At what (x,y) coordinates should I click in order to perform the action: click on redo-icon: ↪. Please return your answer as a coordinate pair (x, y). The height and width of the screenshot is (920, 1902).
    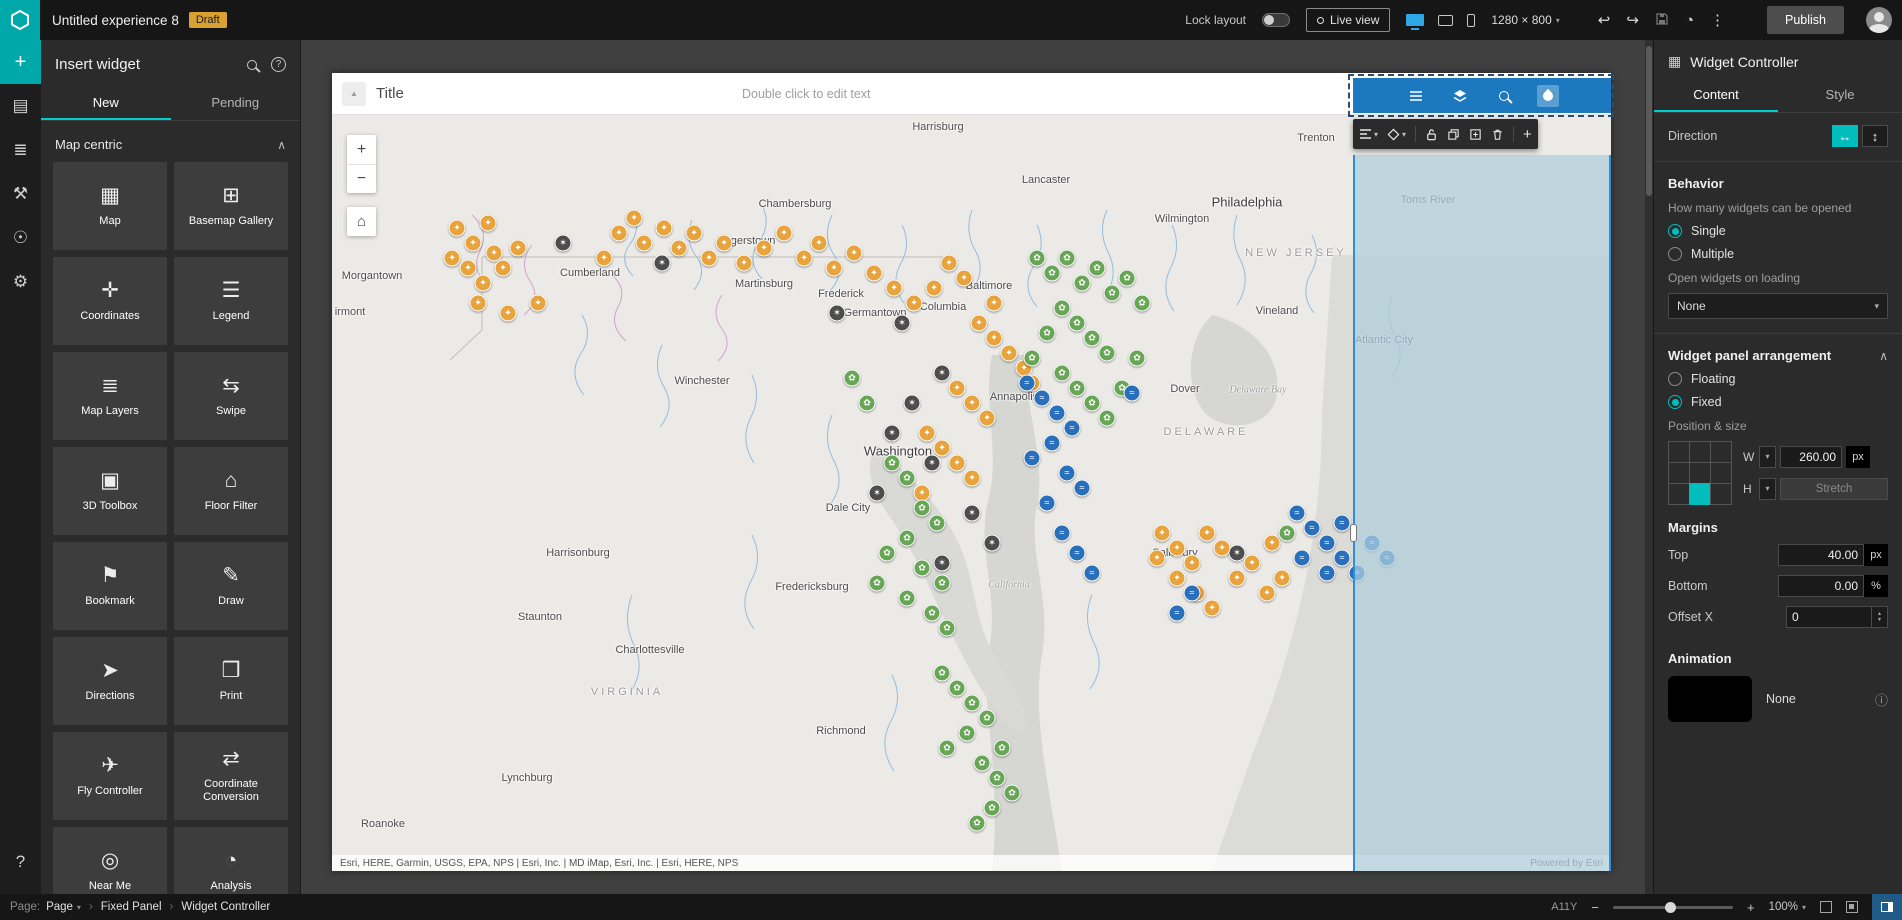
    Looking at the image, I should click on (1632, 20).